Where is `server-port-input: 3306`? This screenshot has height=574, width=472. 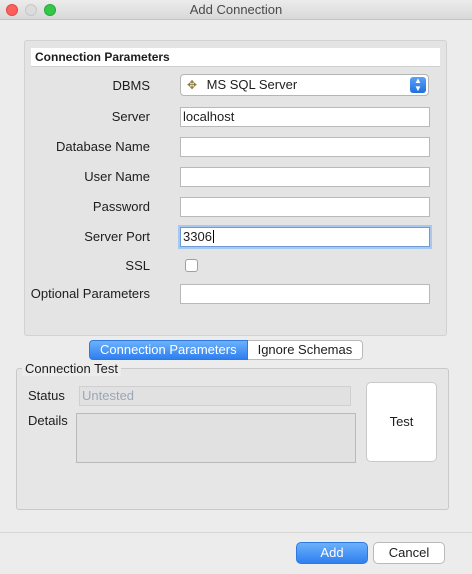 server-port-input: 3306 is located at coordinates (305, 237).